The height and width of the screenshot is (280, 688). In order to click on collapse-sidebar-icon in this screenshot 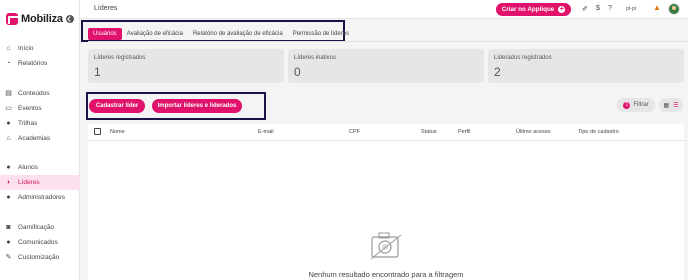, I will do `click(70, 19)`.